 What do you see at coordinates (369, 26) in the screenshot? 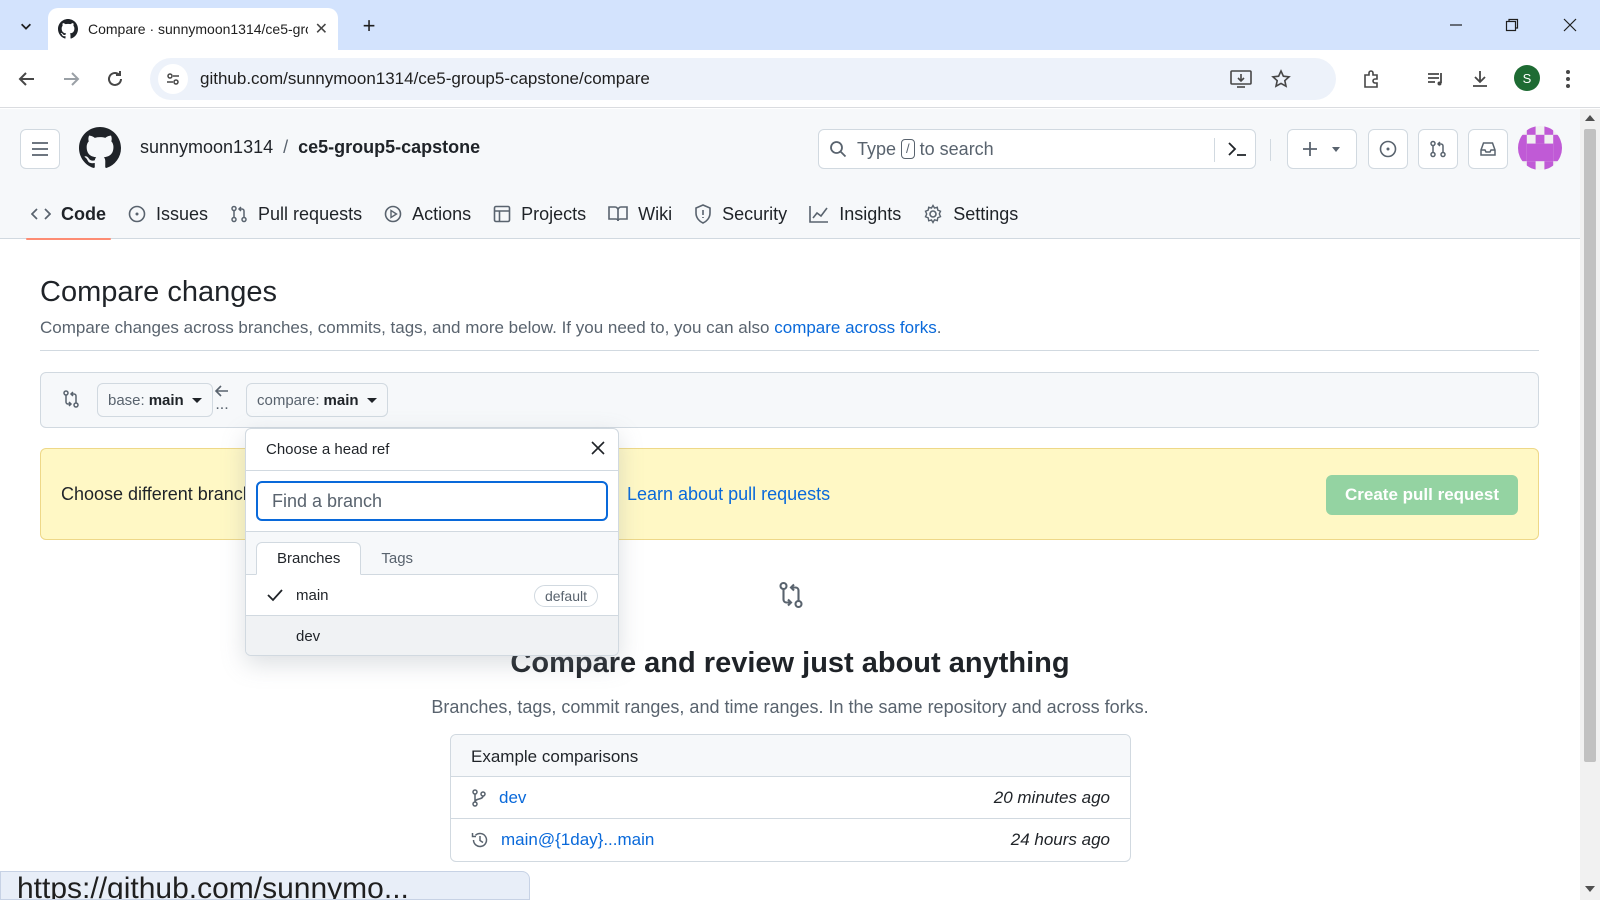
I see `new-tab-button: +` at bounding box center [369, 26].